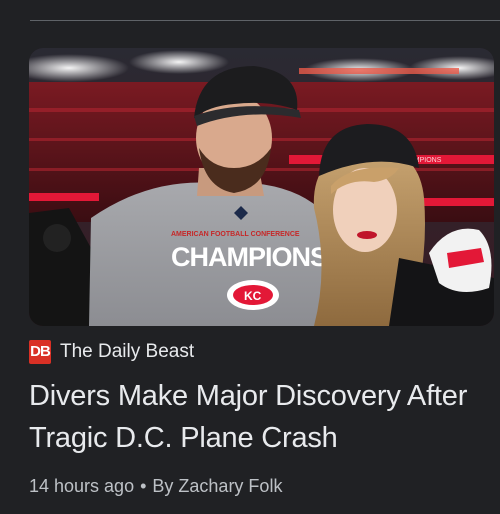 The image size is (500, 514). I want to click on source-name: The Daily Beast, so click(127, 351).